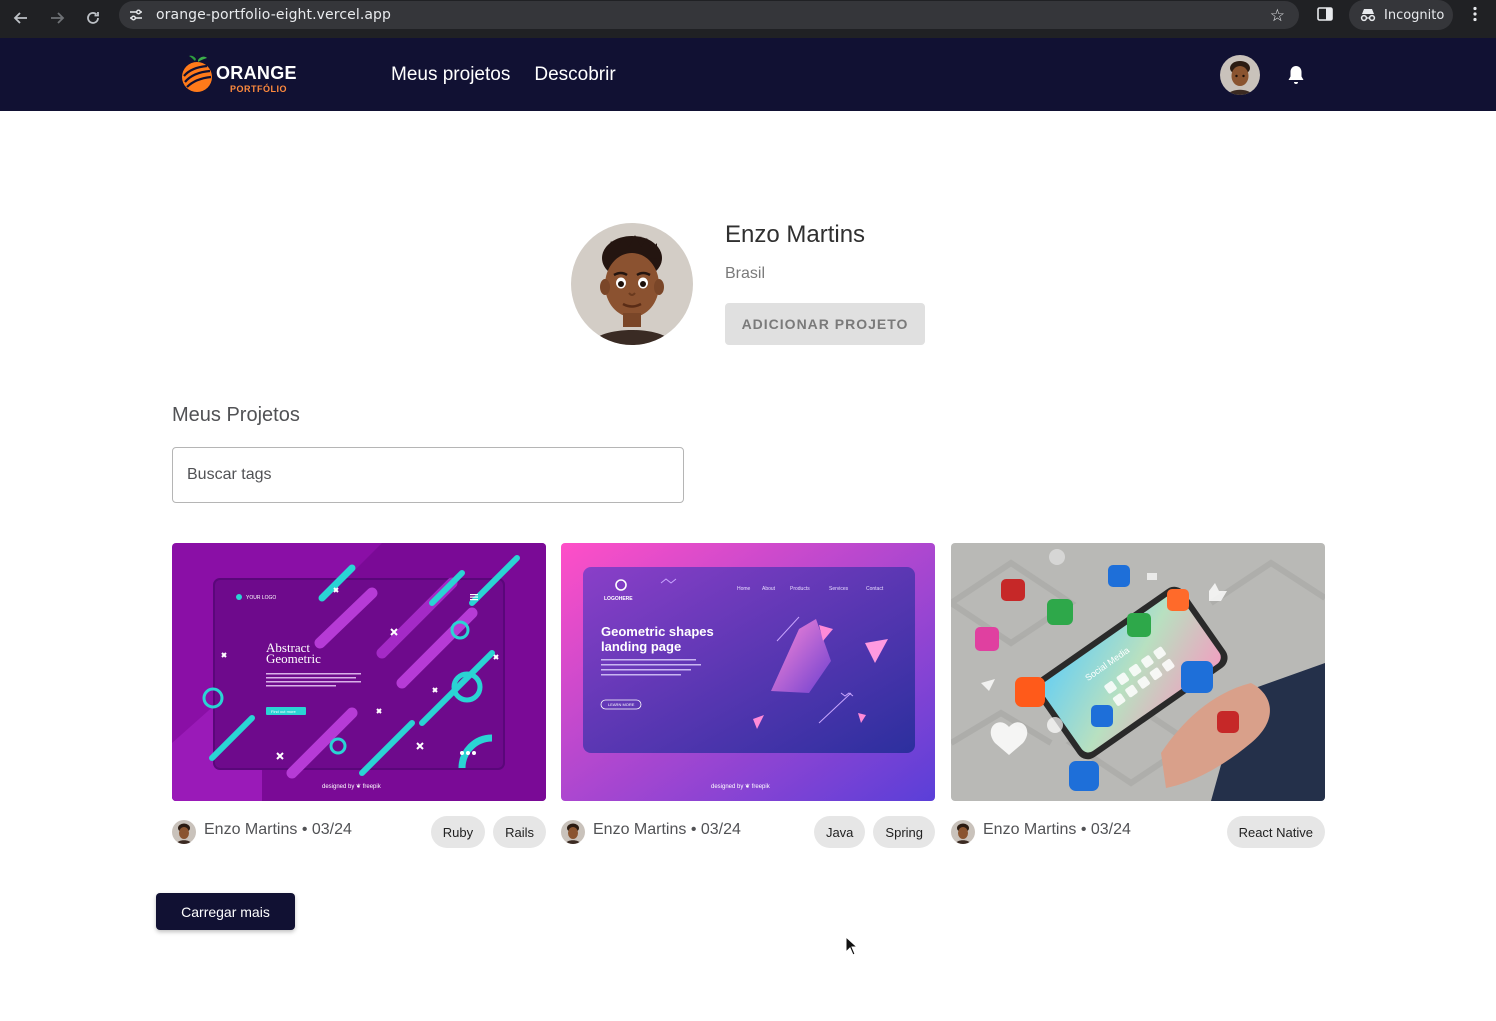 The height and width of the screenshot is (1021, 1496). What do you see at coordinates (428, 475) in the screenshot?
I see `tag-search-input` at bounding box center [428, 475].